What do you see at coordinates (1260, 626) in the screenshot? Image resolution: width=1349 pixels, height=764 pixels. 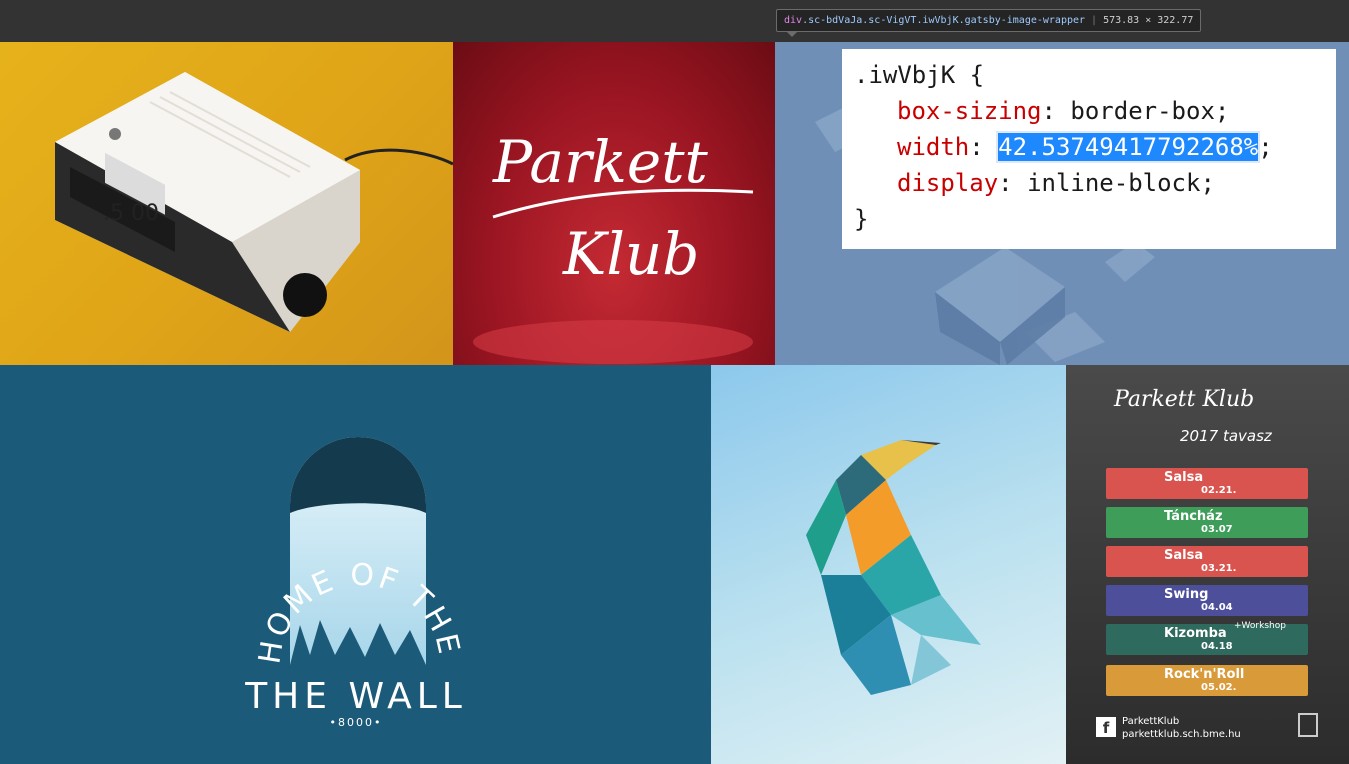 I see `event-extra: +Workshop` at bounding box center [1260, 626].